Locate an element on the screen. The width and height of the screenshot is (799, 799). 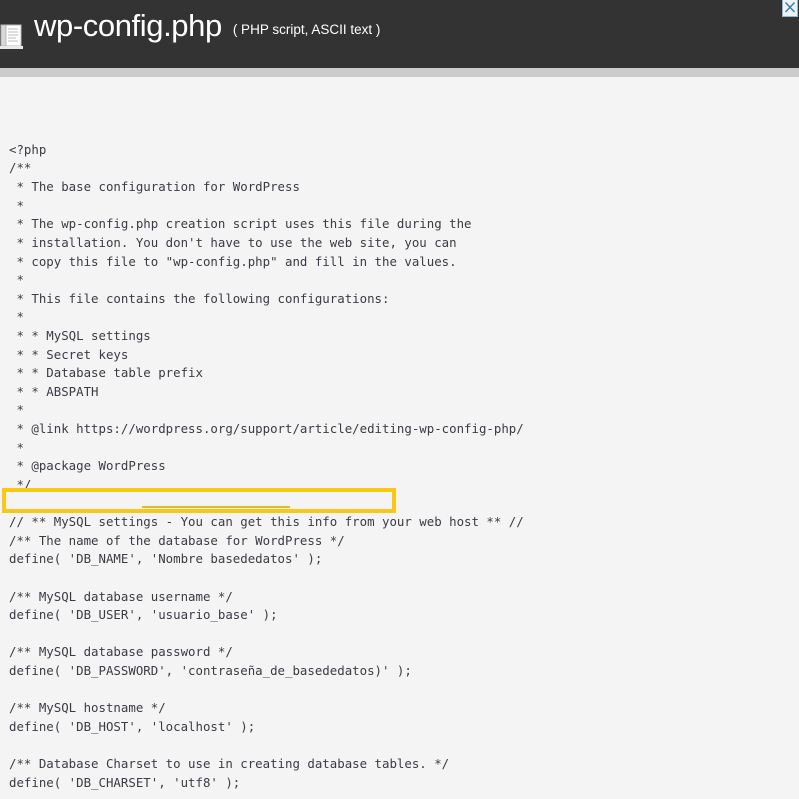
header-divider is located at coordinates (399, 72).